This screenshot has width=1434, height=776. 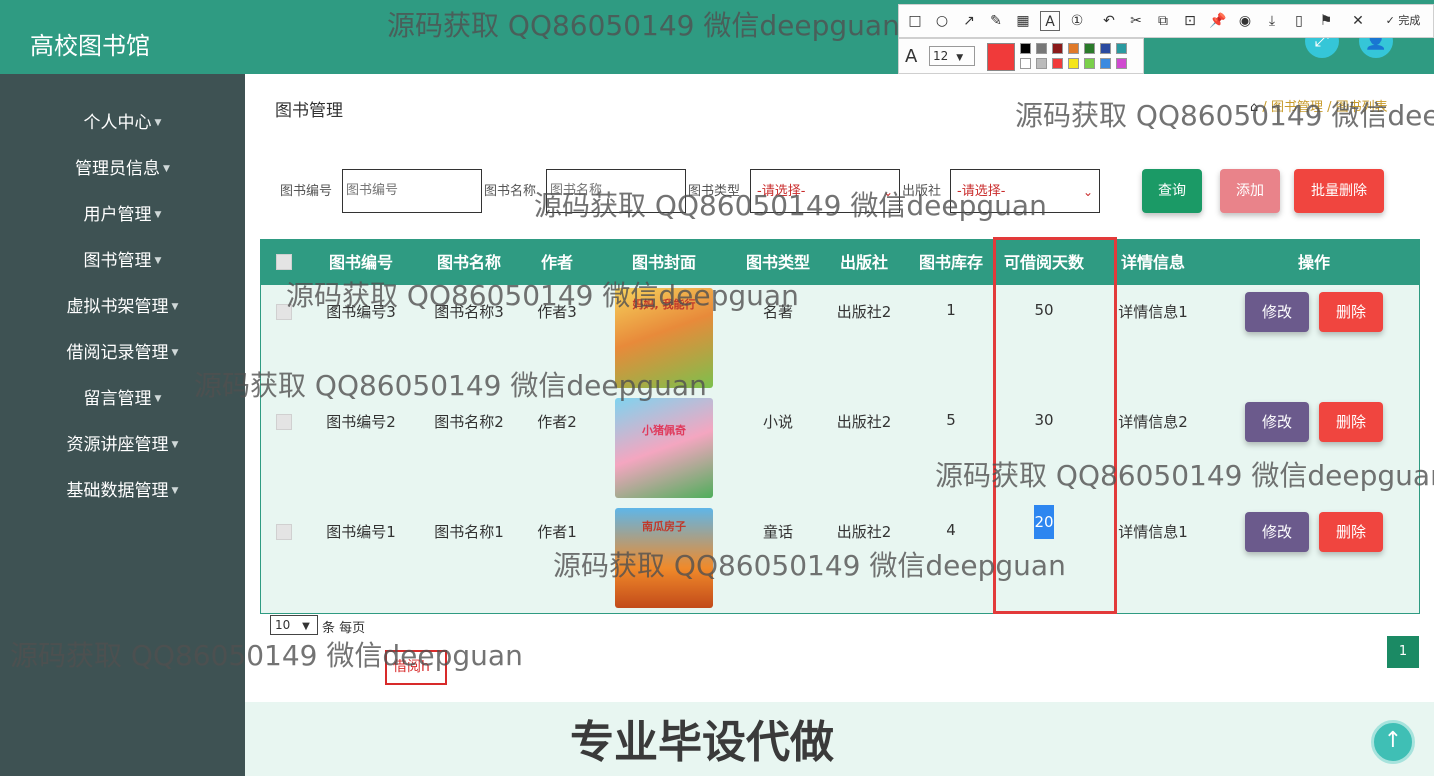 What do you see at coordinates (951, 420) in the screenshot?
I see `stock-cell: 5` at bounding box center [951, 420].